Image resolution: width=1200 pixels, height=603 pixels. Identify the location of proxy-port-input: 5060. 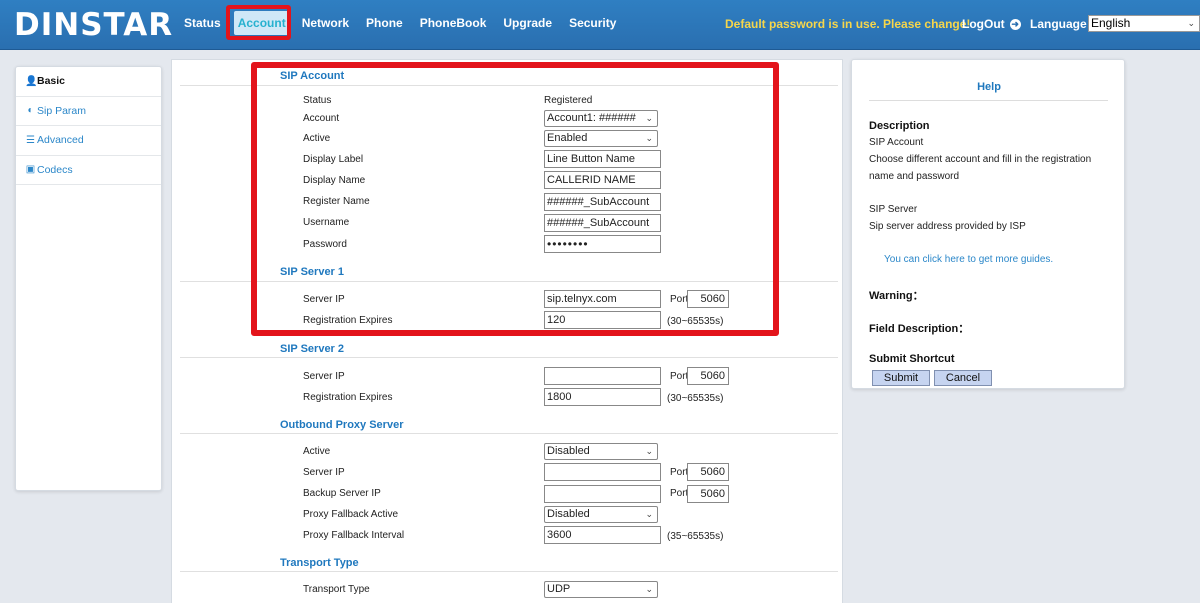
(708, 472).